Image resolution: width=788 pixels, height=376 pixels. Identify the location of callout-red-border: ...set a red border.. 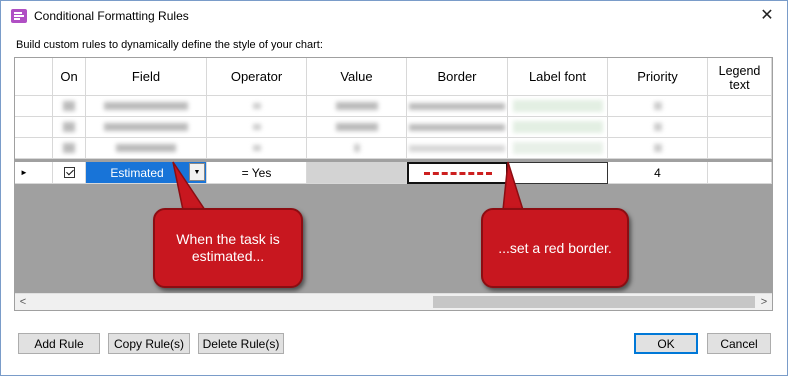
(555, 248).